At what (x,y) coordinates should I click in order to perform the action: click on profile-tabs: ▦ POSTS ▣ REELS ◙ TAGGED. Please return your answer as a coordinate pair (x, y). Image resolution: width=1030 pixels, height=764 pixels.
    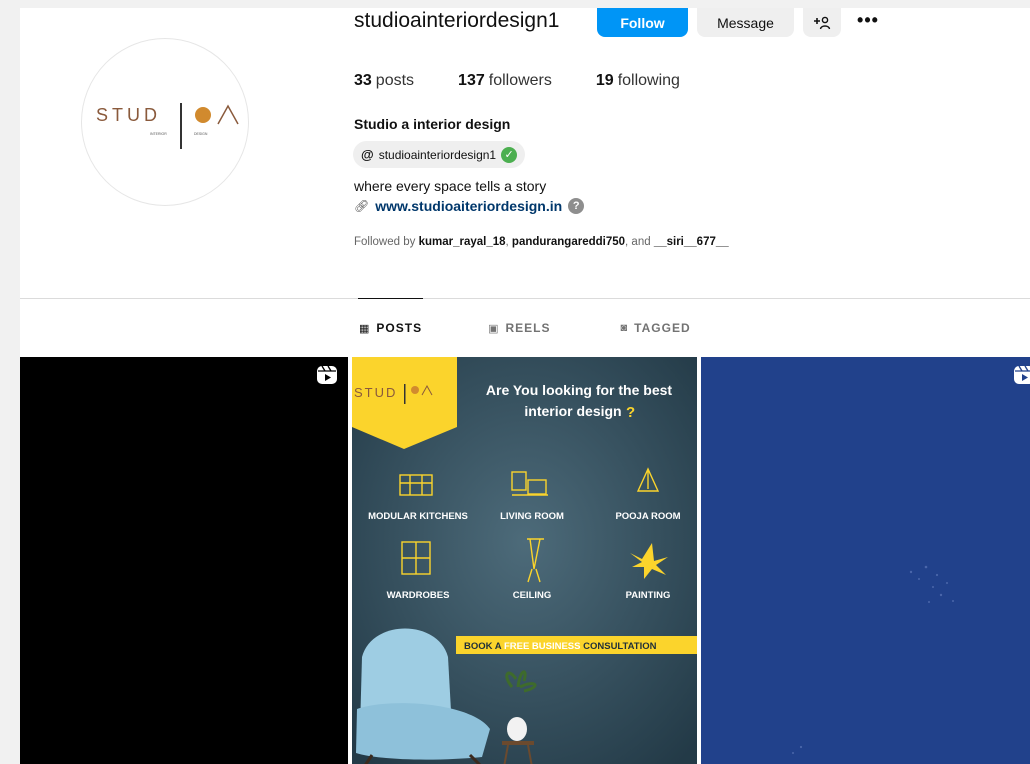
    Looking at the image, I should click on (525, 328).